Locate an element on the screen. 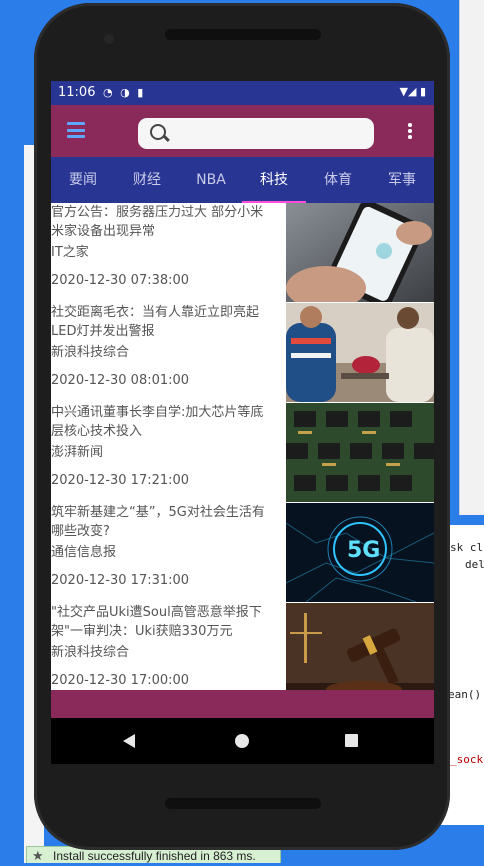  search-input is located at coordinates (273, 134).